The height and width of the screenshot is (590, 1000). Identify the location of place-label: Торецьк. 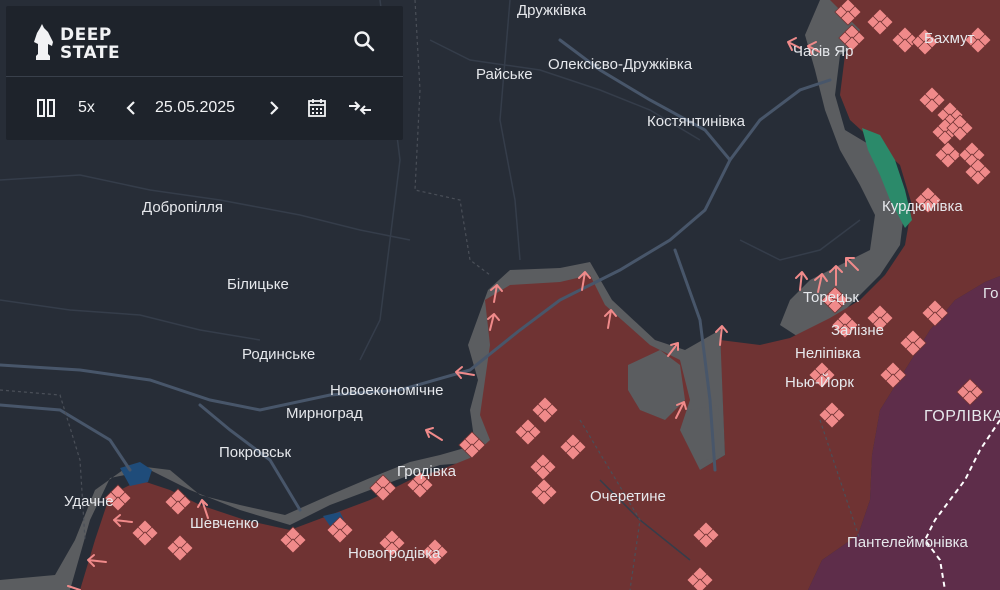
(831, 297).